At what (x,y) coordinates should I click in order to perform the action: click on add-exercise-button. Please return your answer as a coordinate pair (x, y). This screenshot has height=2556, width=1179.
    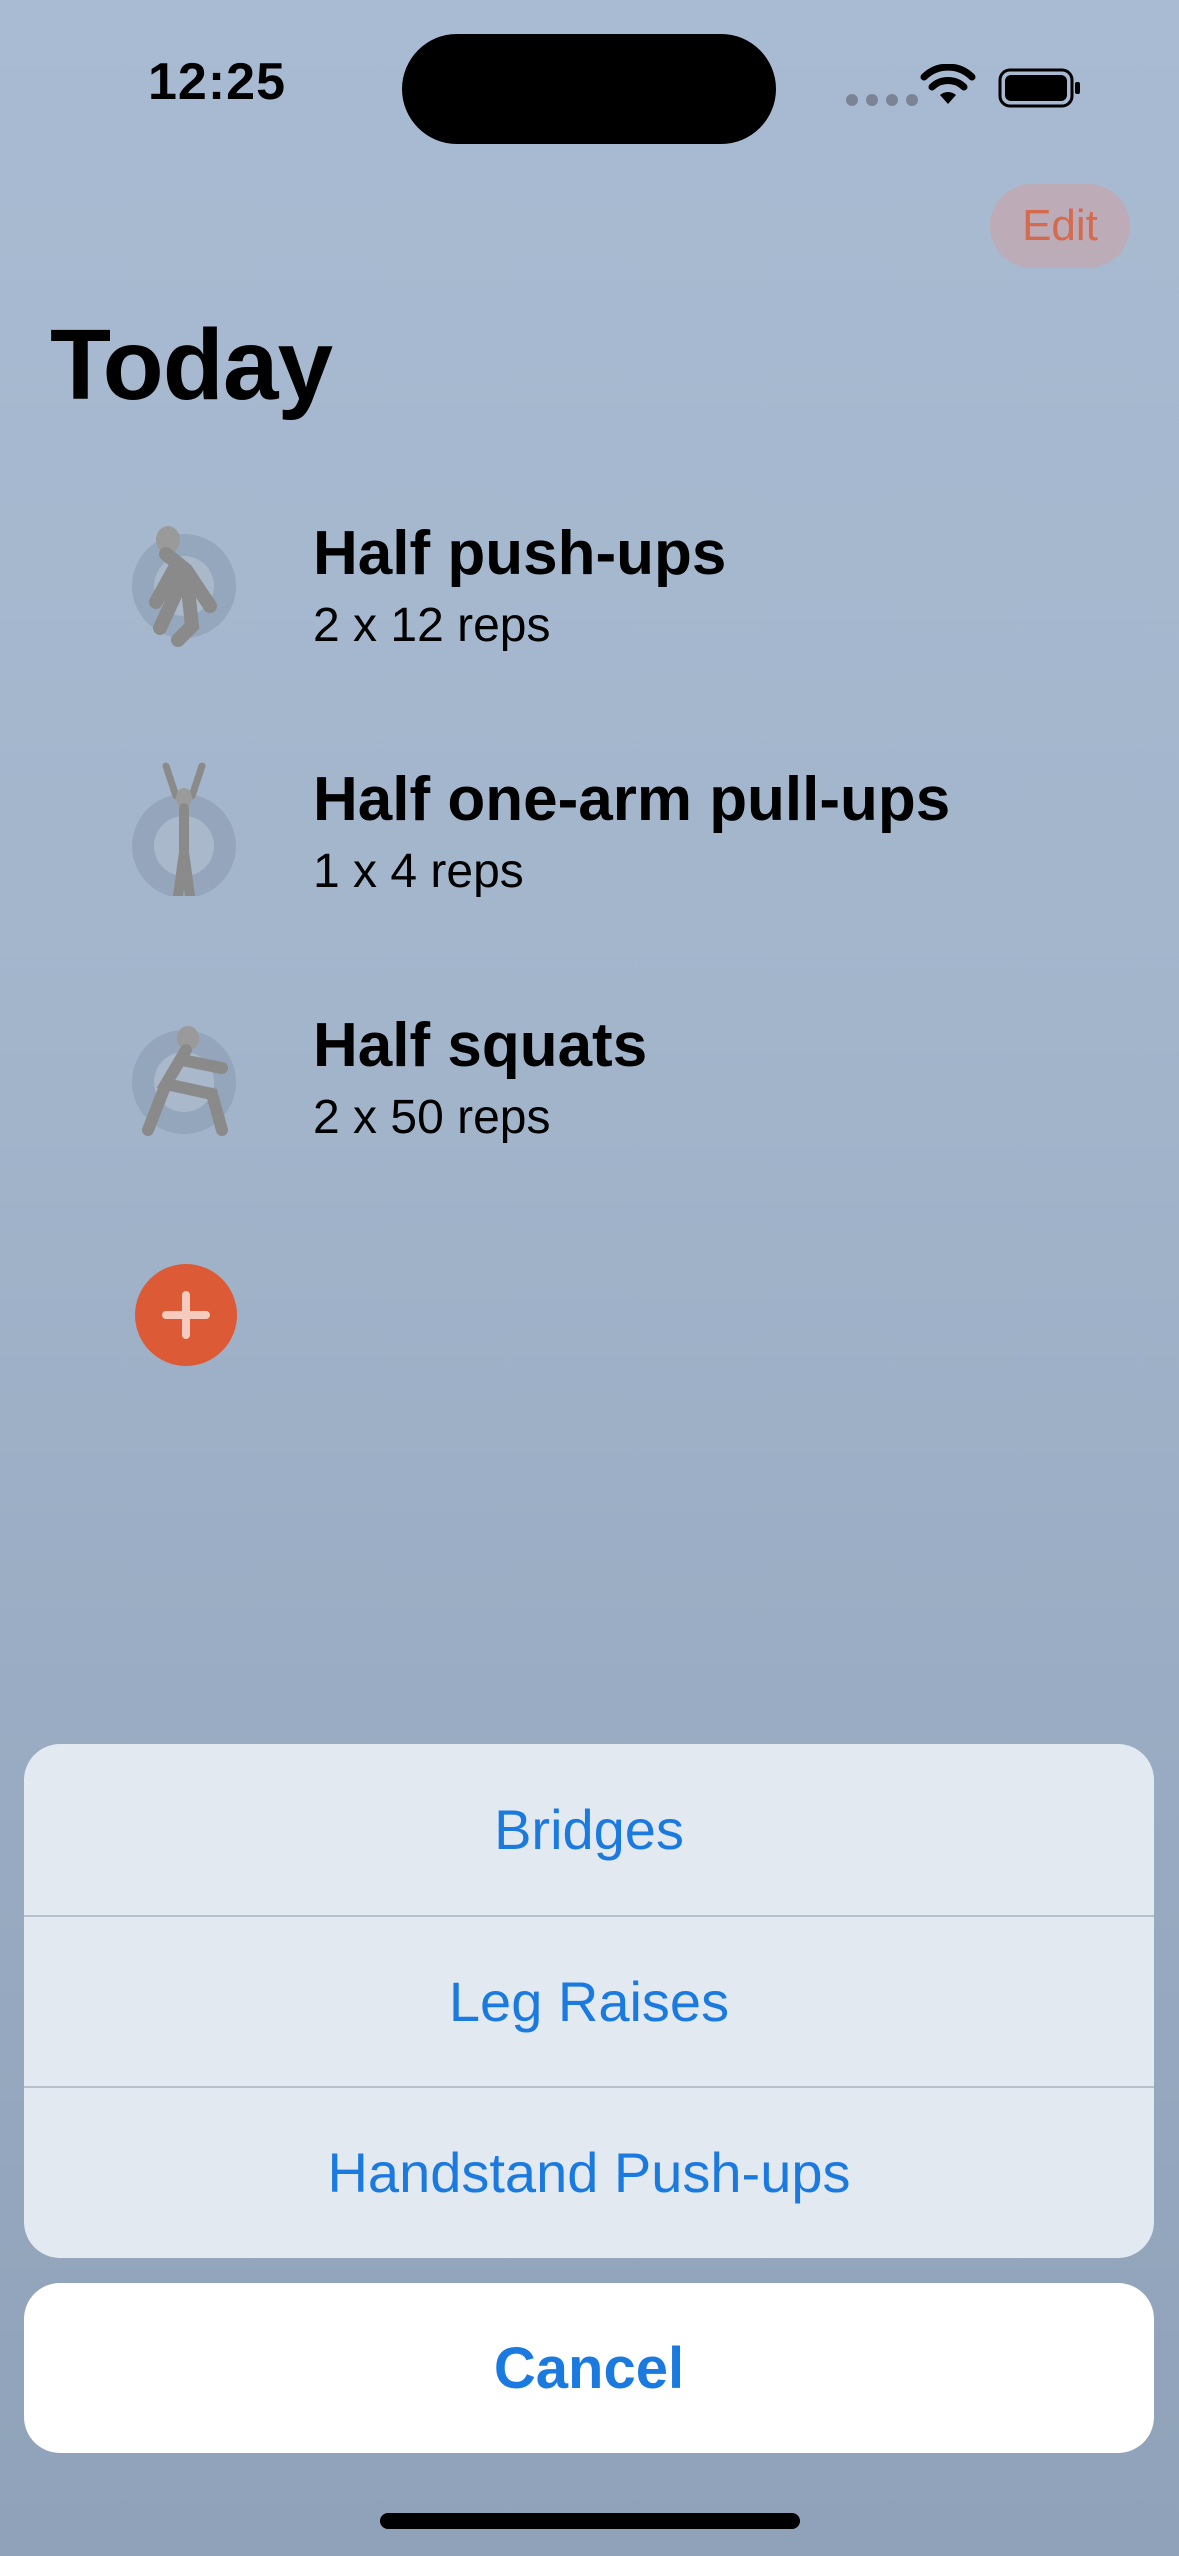
    Looking at the image, I should click on (186, 1315).